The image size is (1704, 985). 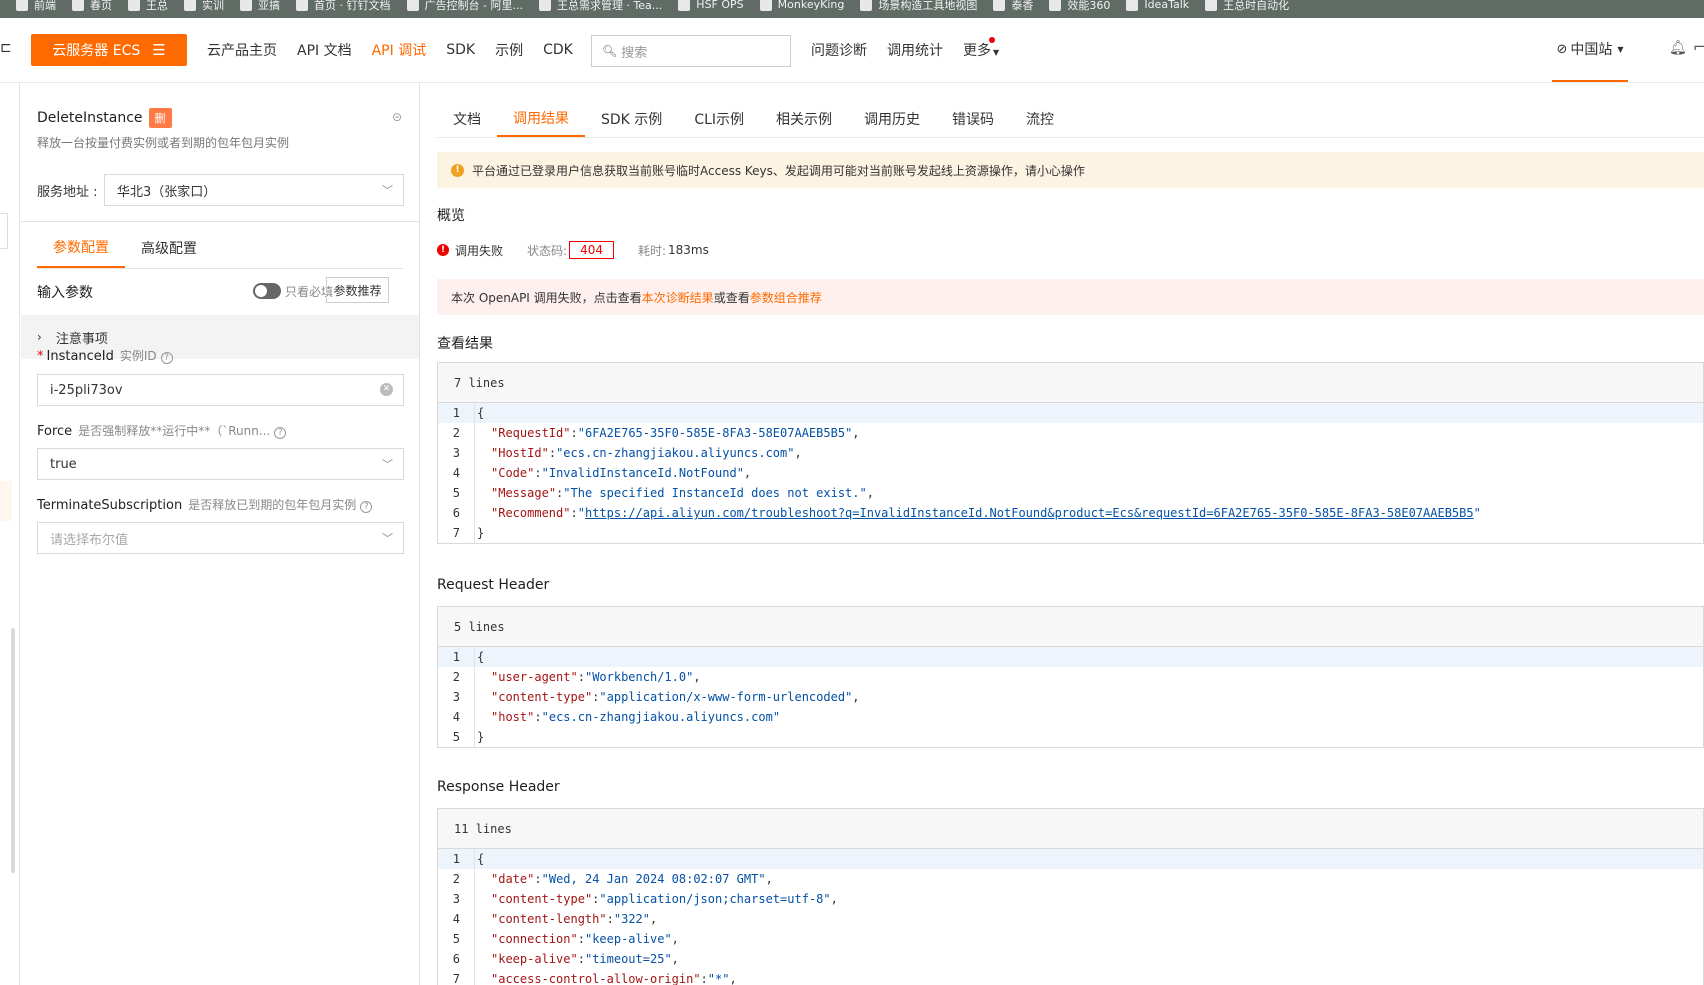 I want to click on json-value: timeout=25, so click(x=628, y=959).